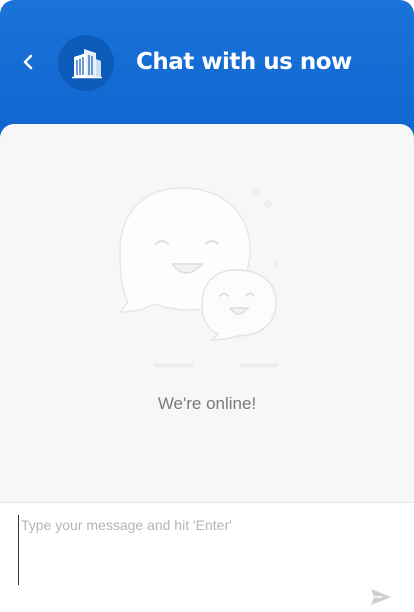 This screenshot has width=414, height=612. I want to click on back-button, so click(28, 62).